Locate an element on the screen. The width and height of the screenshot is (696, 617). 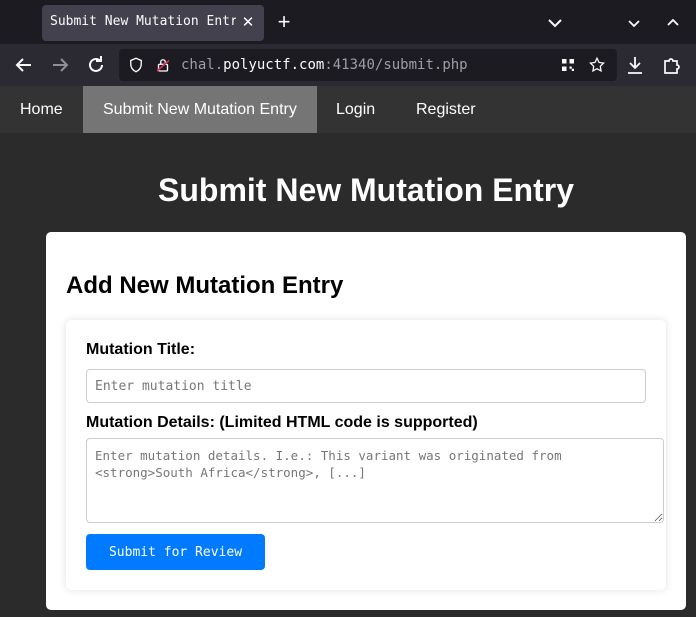
address-bar: chal.polyuctf.com:41340/submit.php is located at coordinates (368, 65).